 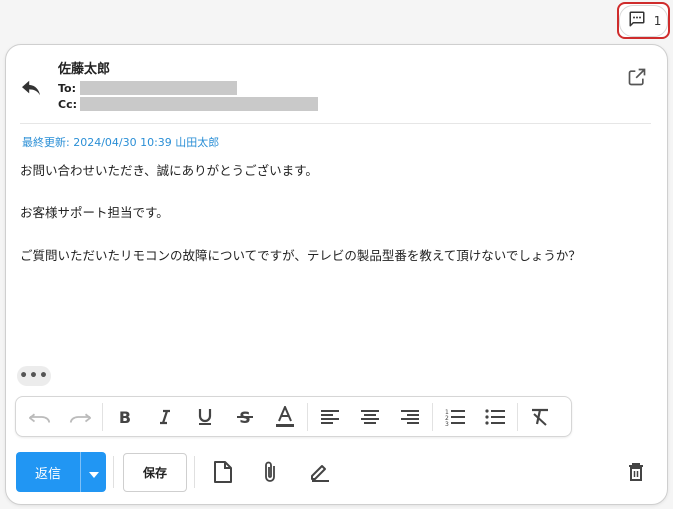 I want to click on delete-icon, so click(x=636, y=472).